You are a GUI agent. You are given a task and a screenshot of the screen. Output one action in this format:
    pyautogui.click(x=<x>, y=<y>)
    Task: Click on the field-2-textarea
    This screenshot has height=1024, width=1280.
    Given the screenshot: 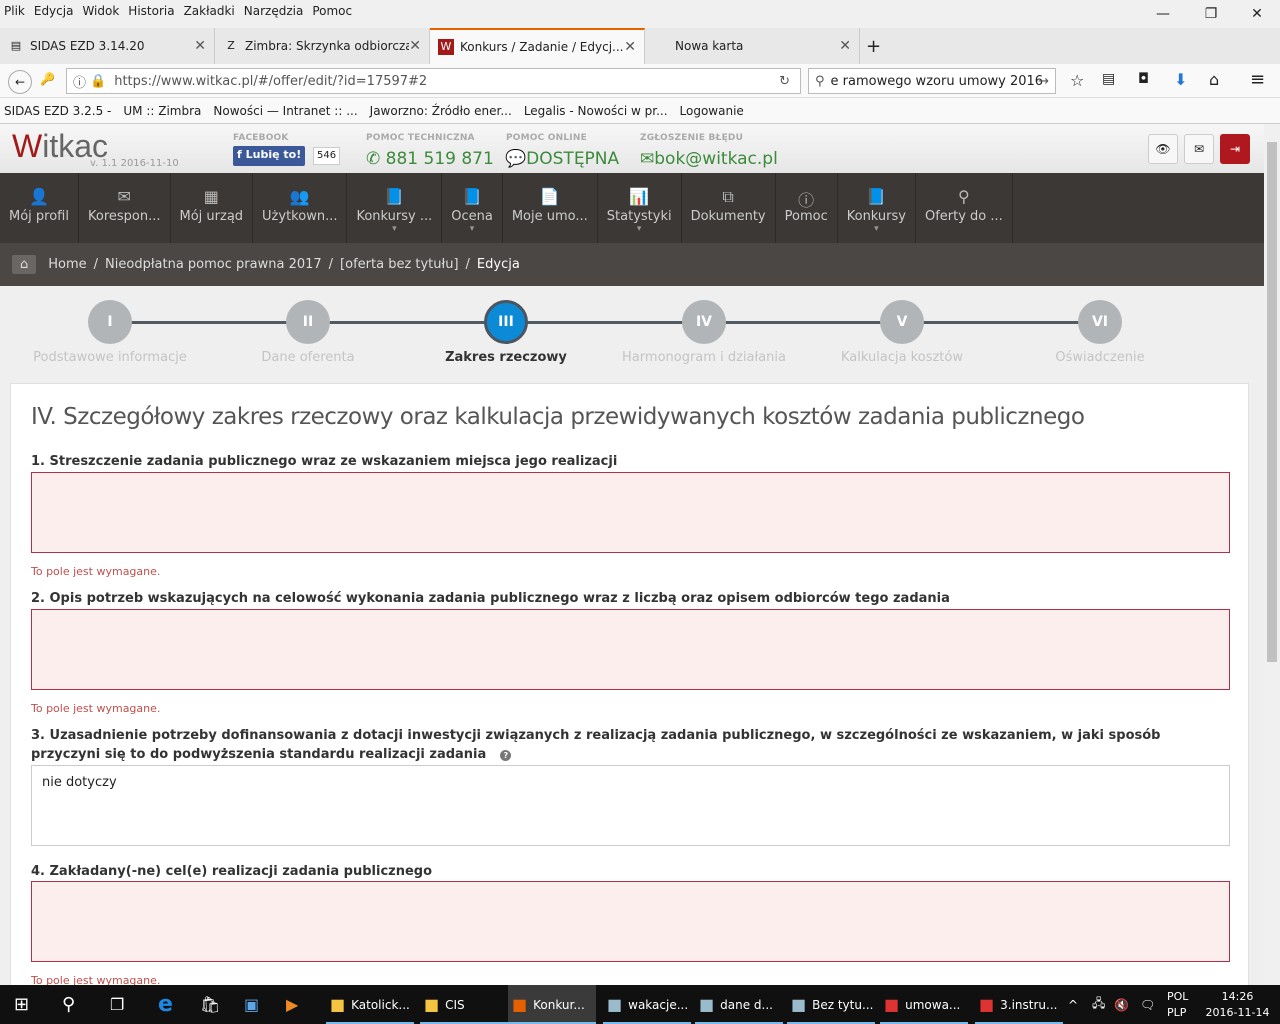 What is the action you would take?
    pyautogui.click(x=630, y=649)
    